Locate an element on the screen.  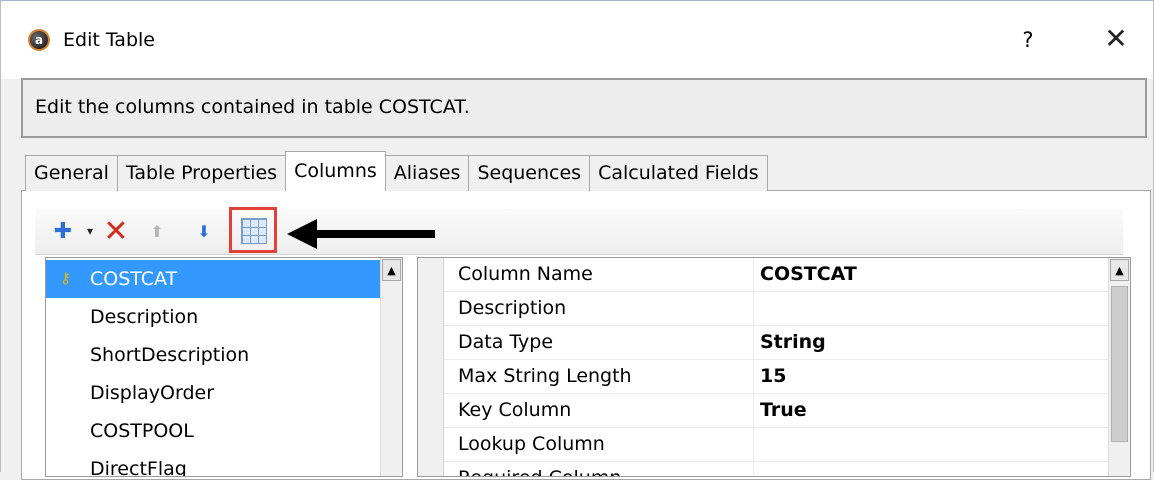
list-item: ShortDescription is located at coordinates (214, 355).